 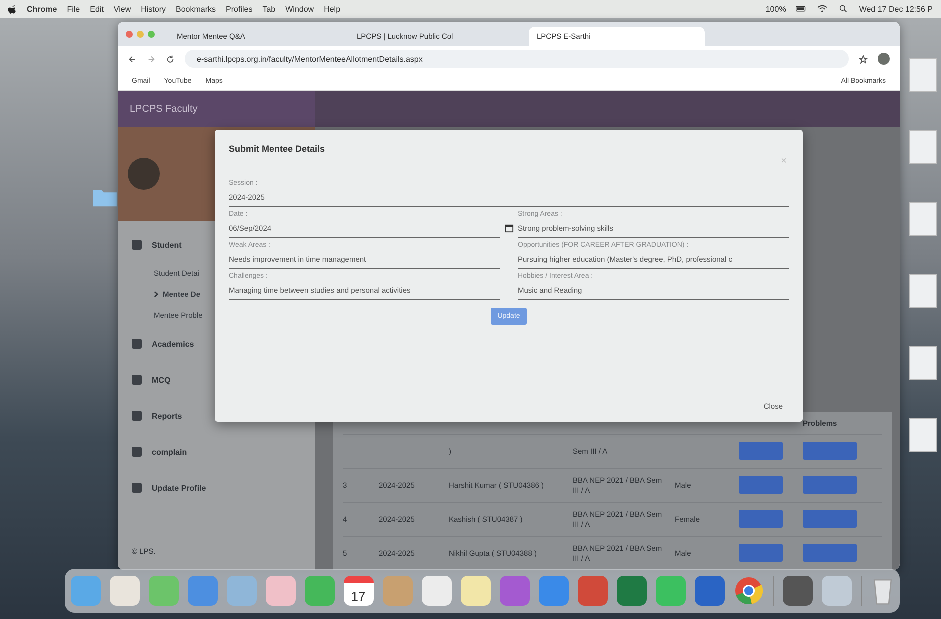 I want to click on site-brand: LPCPS Faculty, so click(x=216, y=109).